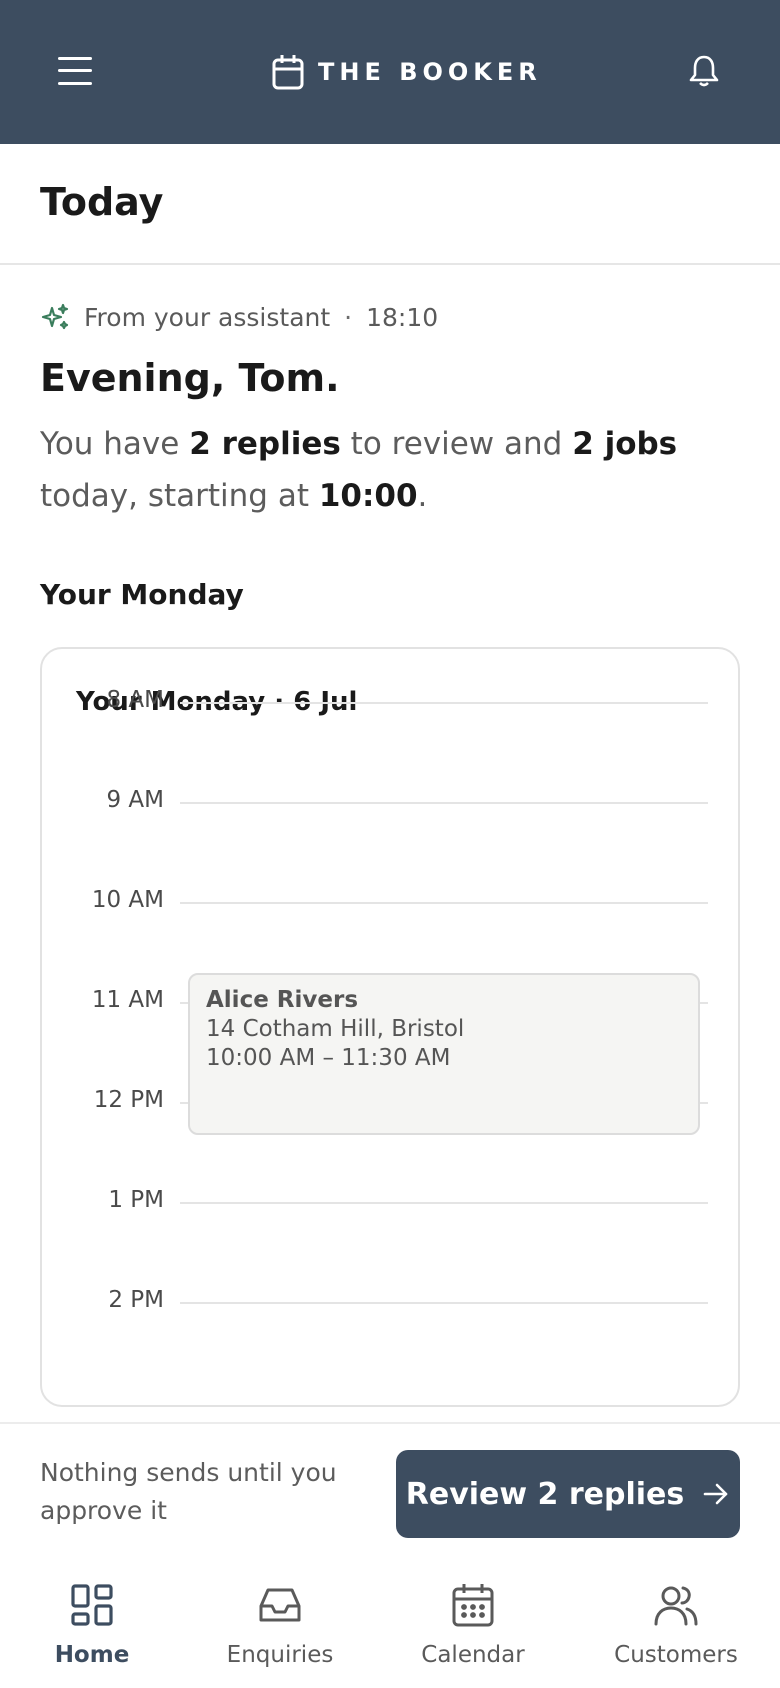 Image resolution: width=780 pixels, height=1688 pixels. I want to click on assistant-meta: From your assistant · 18:10, so click(239, 317).